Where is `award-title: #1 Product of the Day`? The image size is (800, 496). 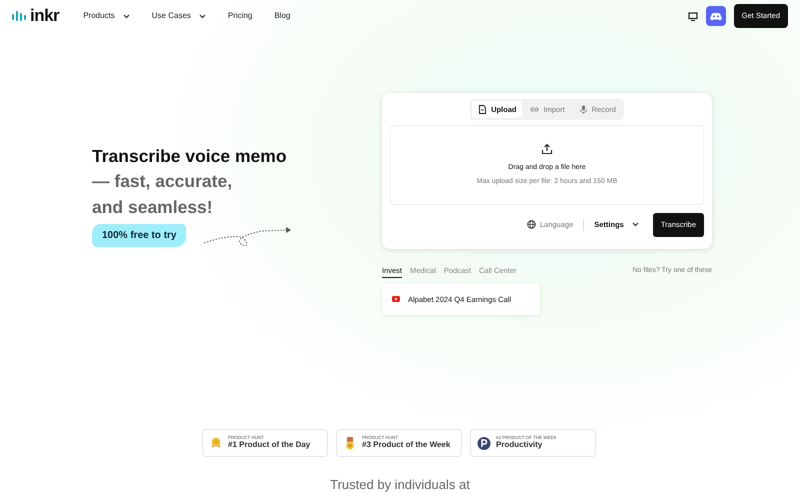
award-title: #1 Product of the Day is located at coordinates (269, 445).